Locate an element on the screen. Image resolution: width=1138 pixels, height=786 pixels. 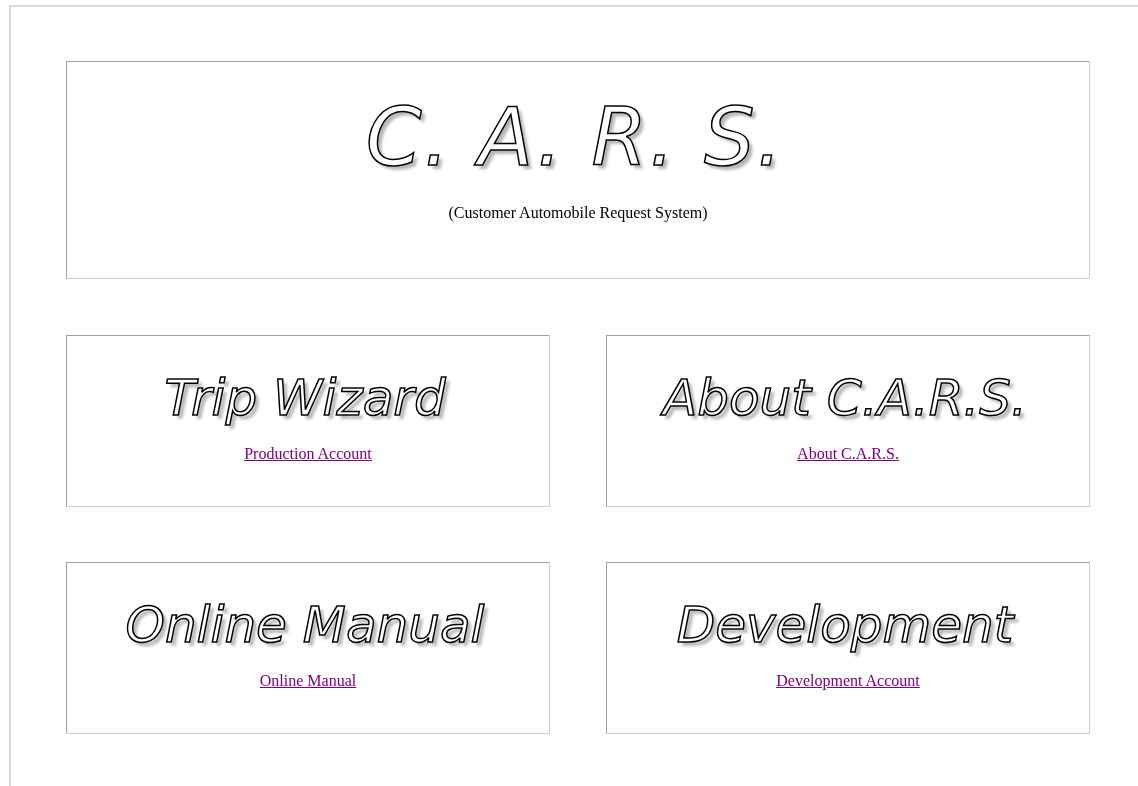
site-subtitle: (Customer Automobile Request System) is located at coordinates (578, 213).